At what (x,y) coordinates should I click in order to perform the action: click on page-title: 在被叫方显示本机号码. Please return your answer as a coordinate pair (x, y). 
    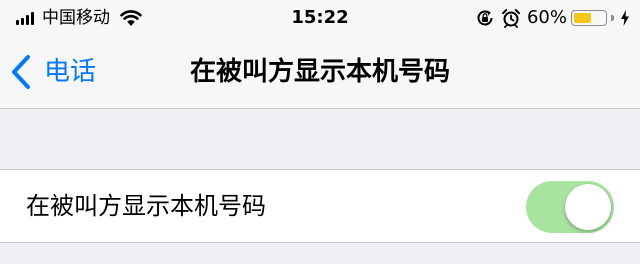
    Looking at the image, I should click on (319, 72).